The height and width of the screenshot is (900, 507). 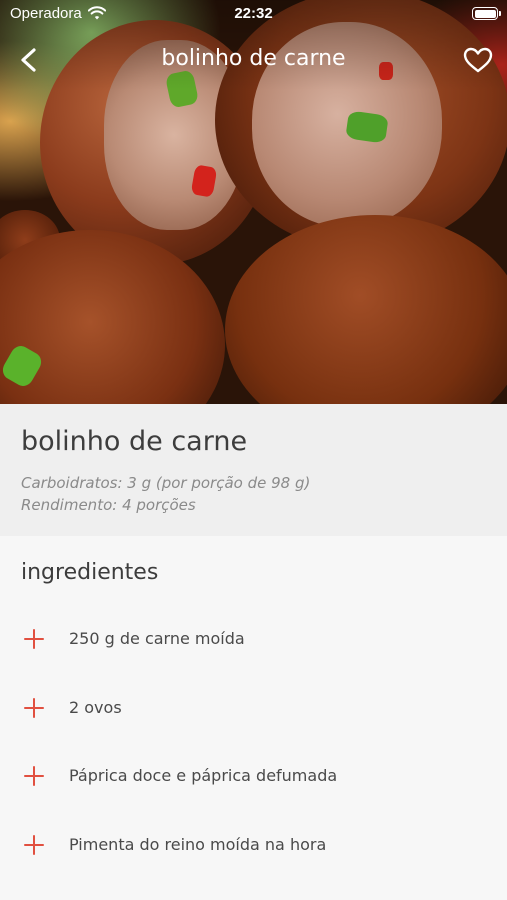 What do you see at coordinates (95, 707) in the screenshot?
I see `ingredient-label: 2 ovos` at bounding box center [95, 707].